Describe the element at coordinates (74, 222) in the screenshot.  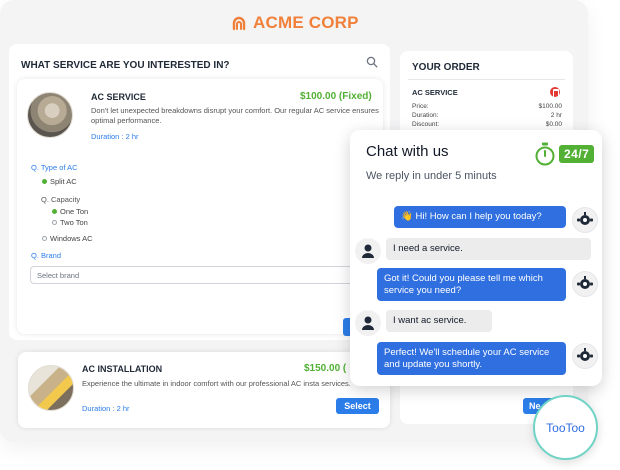
I see `option-label: Two Ton` at that location.